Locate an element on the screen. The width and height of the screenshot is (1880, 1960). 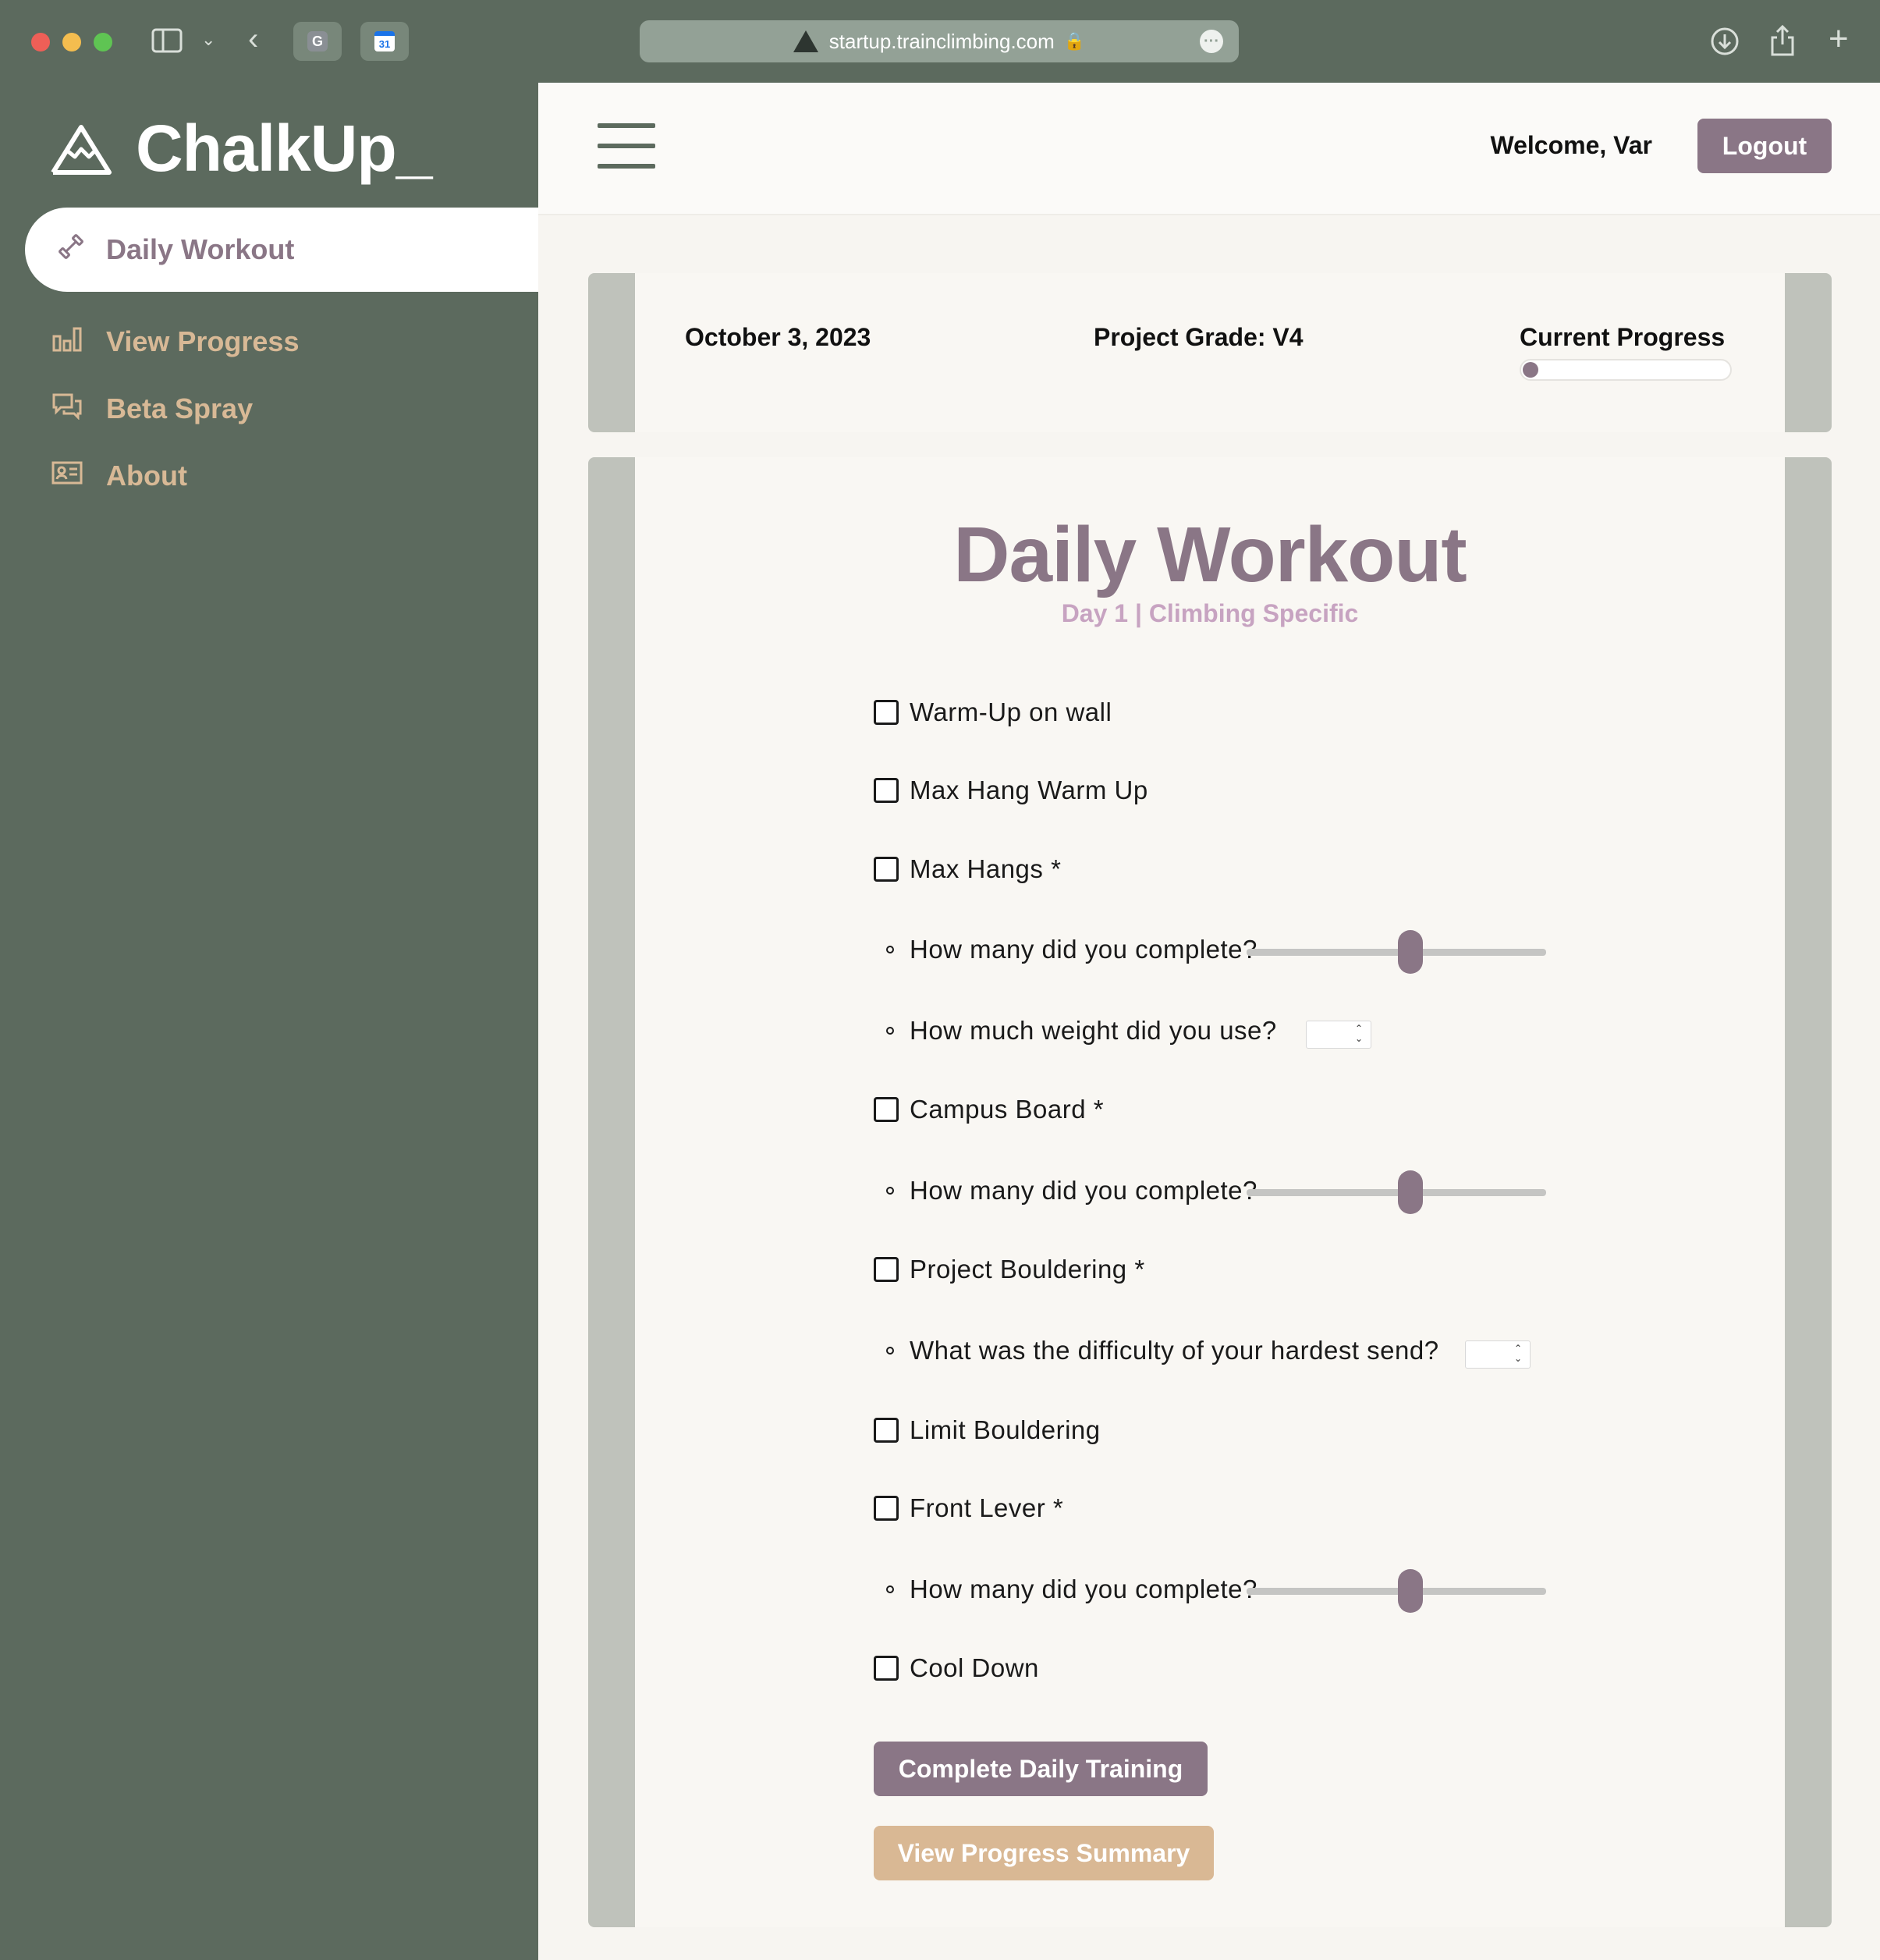
workout-title: Daily Workout is located at coordinates (1210, 555).